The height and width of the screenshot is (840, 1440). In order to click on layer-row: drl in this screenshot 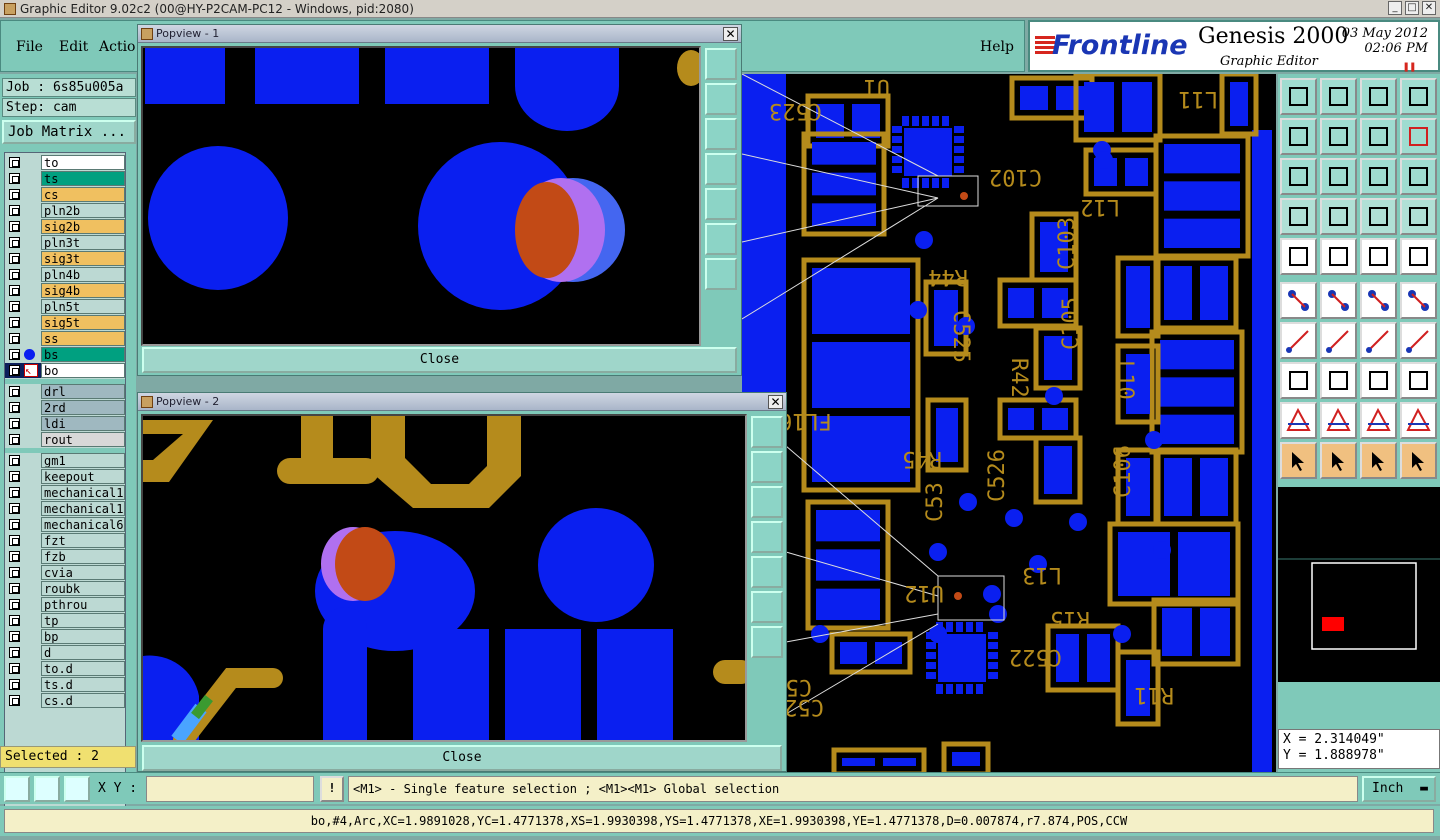, I will do `click(65, 391)`.